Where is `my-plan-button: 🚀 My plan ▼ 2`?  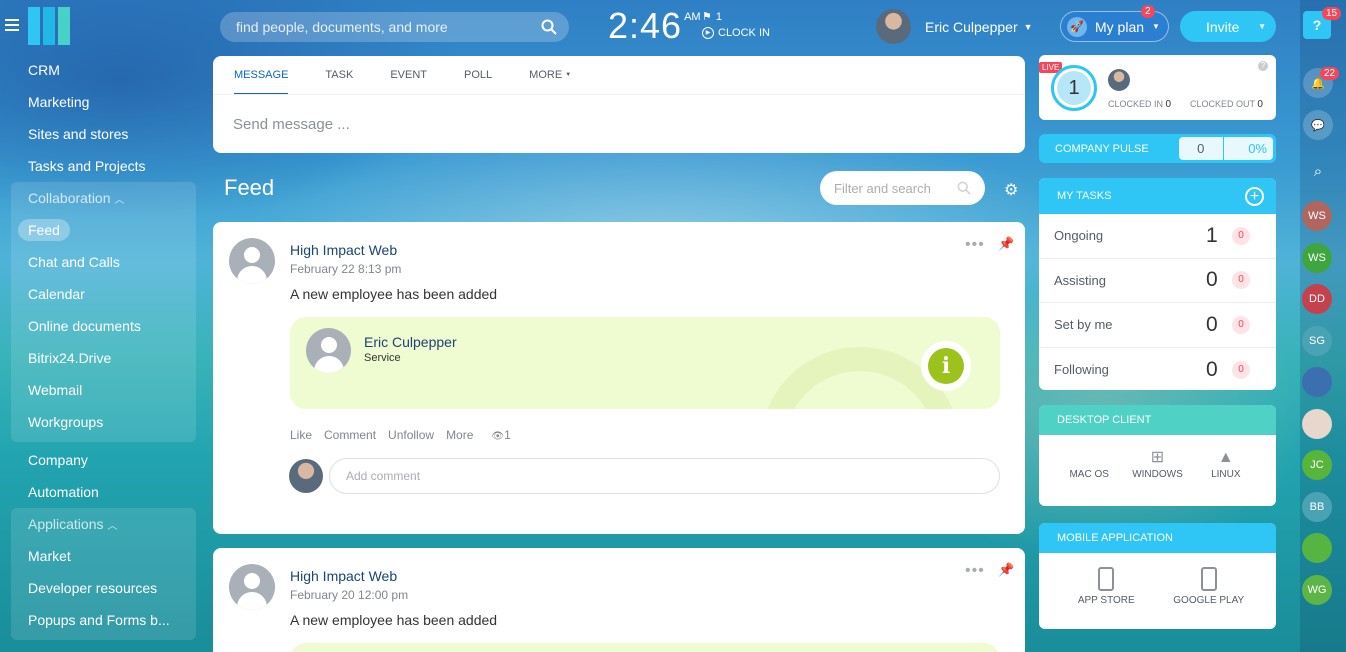
my-plan-button: 🚀 My plan ▼ 2 is located at coordinates (1114, 23).